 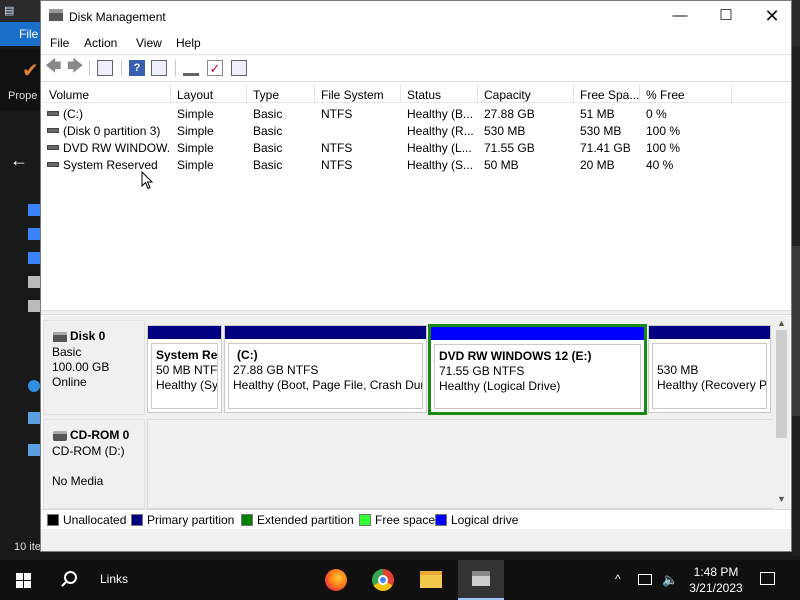 What do you see at coordinates (215, 68) in the screenshot?
I see `check-icon: ✓` at bounding box center [215, 68].